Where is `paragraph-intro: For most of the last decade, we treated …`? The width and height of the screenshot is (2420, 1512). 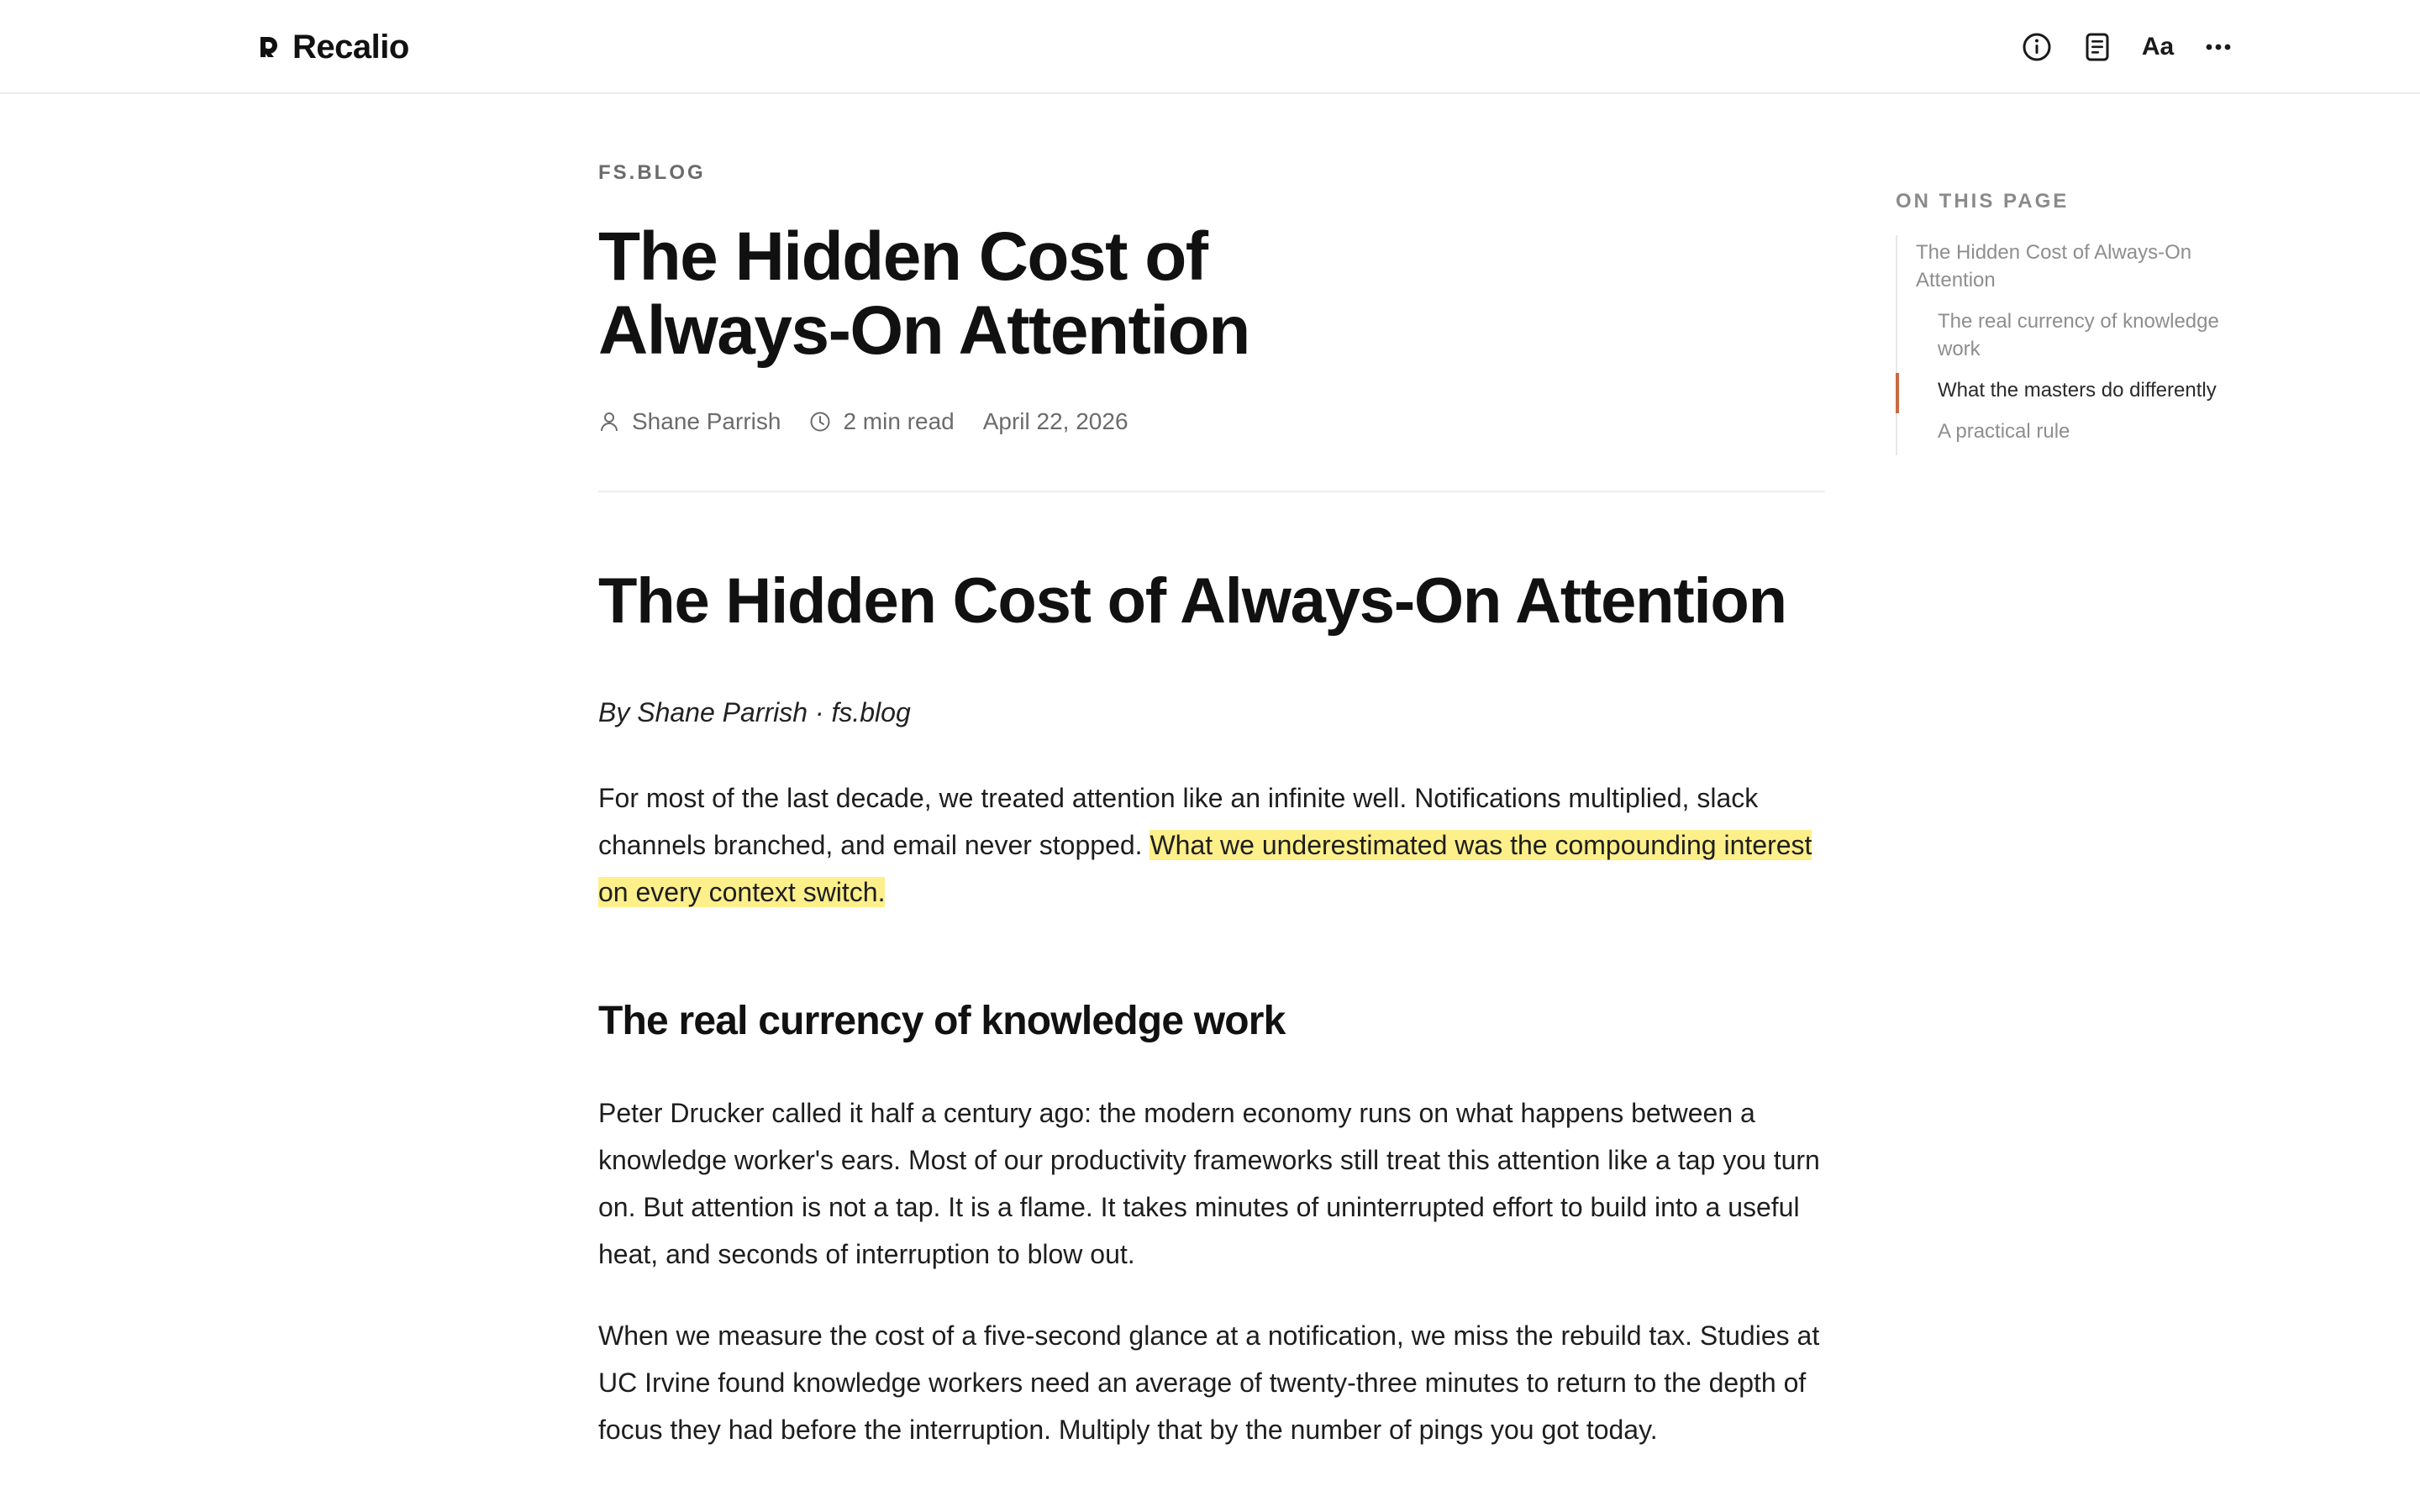 paragraph-intro: For most of the last decade, we treated … is located at coordinates (1211, 845).